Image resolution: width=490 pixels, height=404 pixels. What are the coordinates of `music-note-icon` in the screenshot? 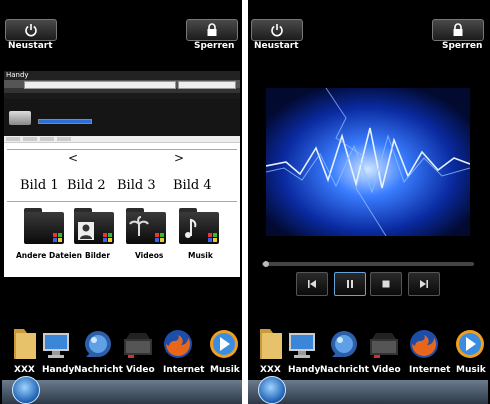 It's located at (191, 228).